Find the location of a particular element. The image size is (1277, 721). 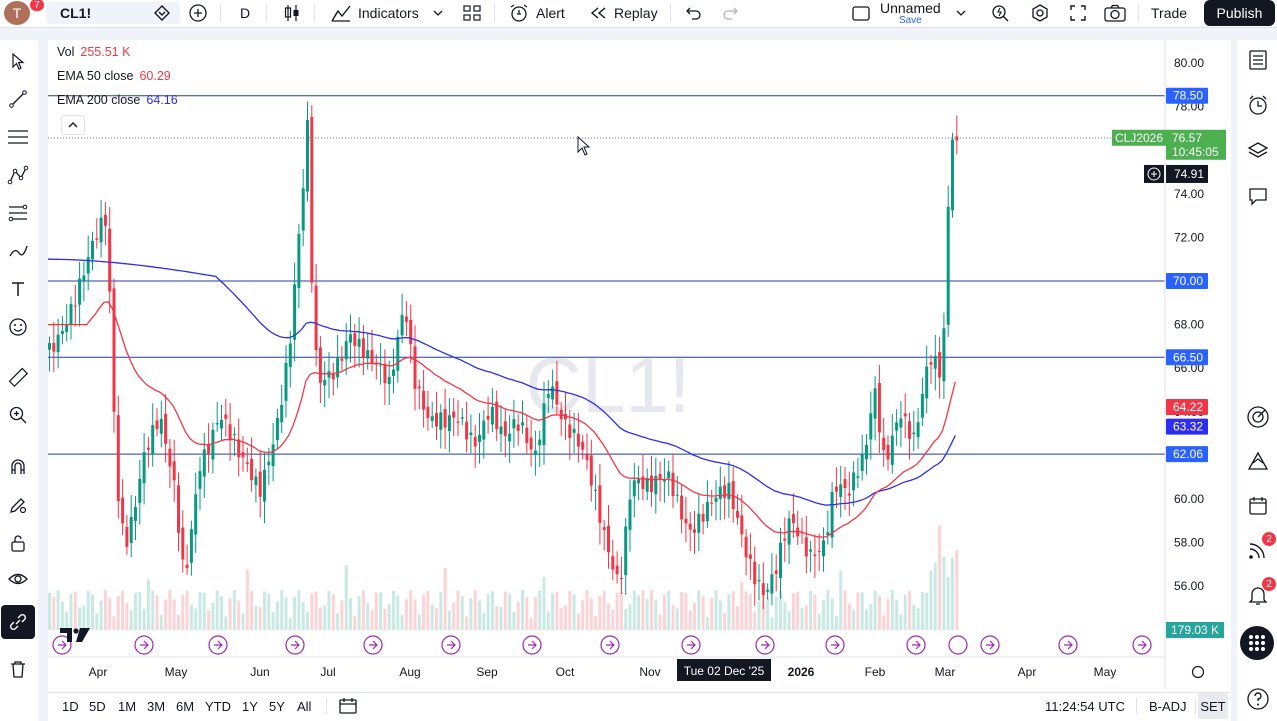

symbol-info-icon is located at coordinates (162, 13).